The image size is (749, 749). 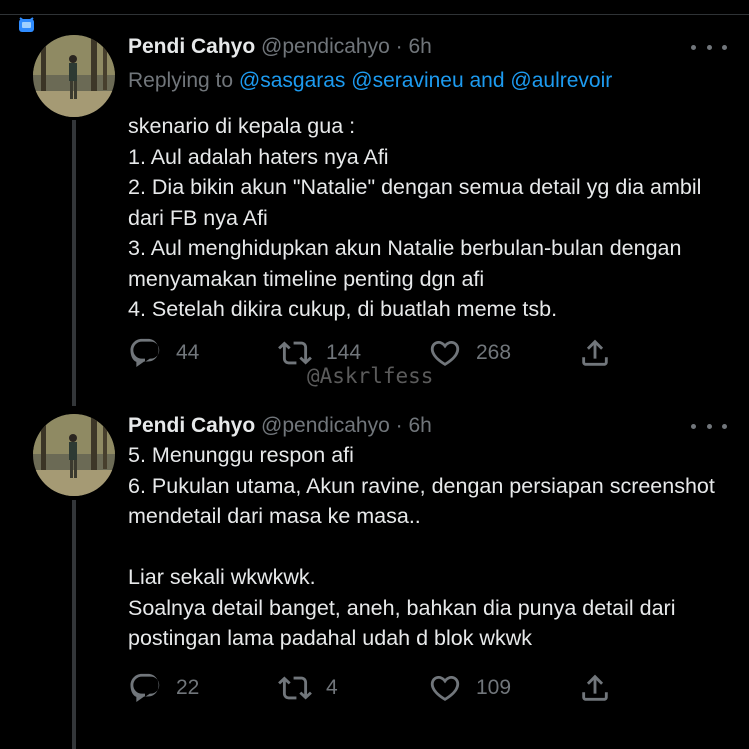 What do you see at coordinates (374, 7) in the screenshot?
I see `top-divider` at bounding box center [374, 7].